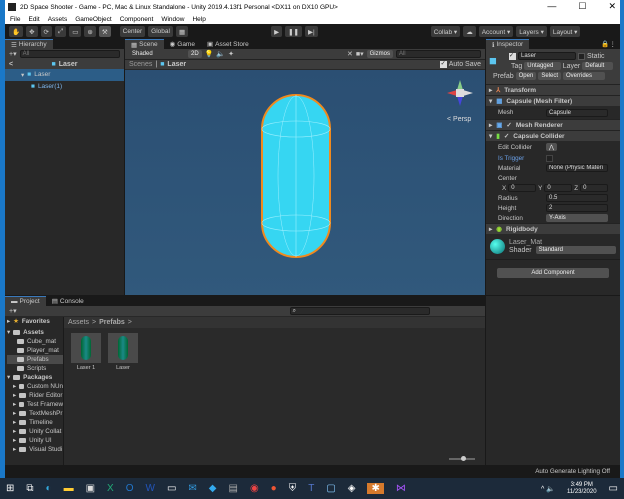 The height and width of the screenshot is (499, 624). Describe the element at coordinates (69, 488) in the screenshot. I see `explorer-icon: ▬` at that location.